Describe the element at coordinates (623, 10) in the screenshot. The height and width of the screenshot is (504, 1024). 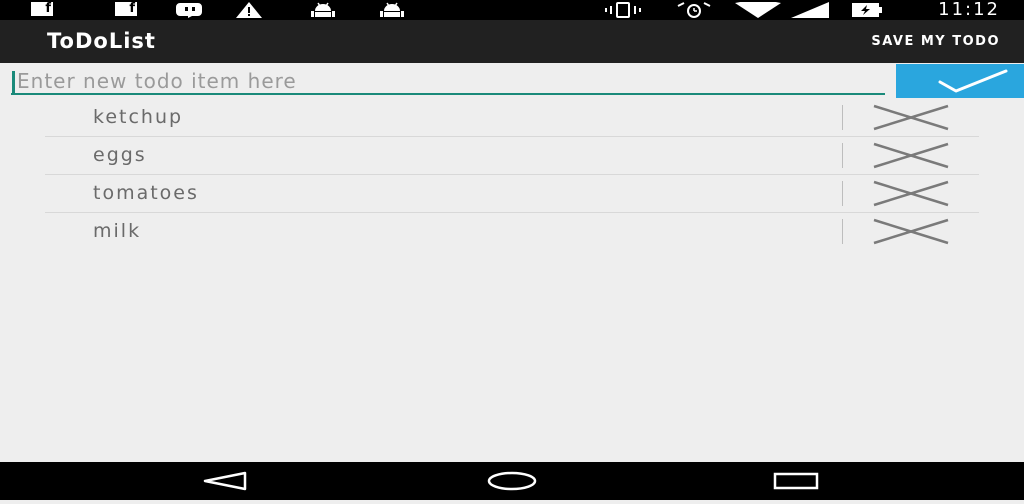
I see `vibrate-icon` at that location.